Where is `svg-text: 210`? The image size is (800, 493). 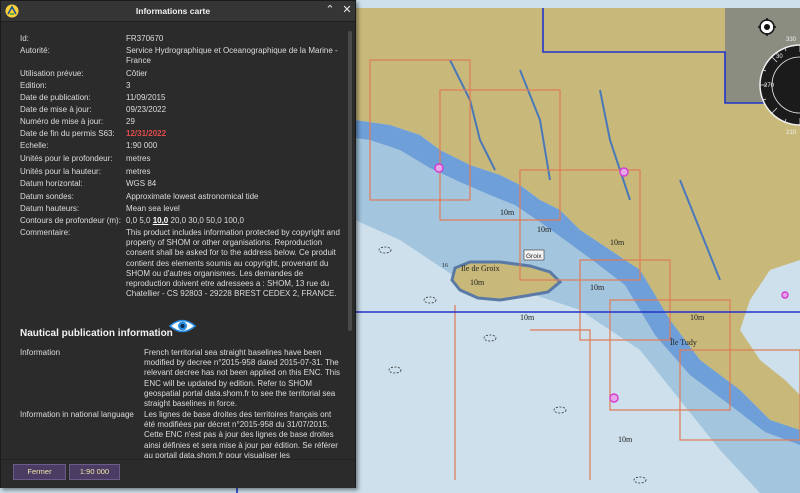 svg-text: 210 is located at coordinates (791, 133).